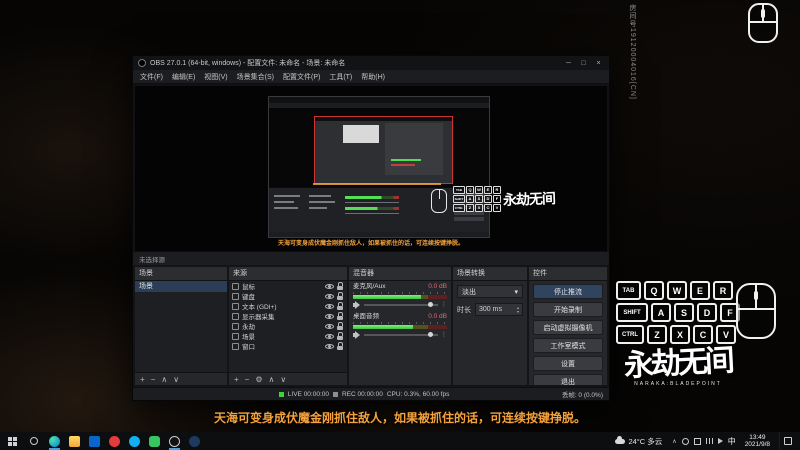  I want to click on exit-button: 退出, so click(568, 379).